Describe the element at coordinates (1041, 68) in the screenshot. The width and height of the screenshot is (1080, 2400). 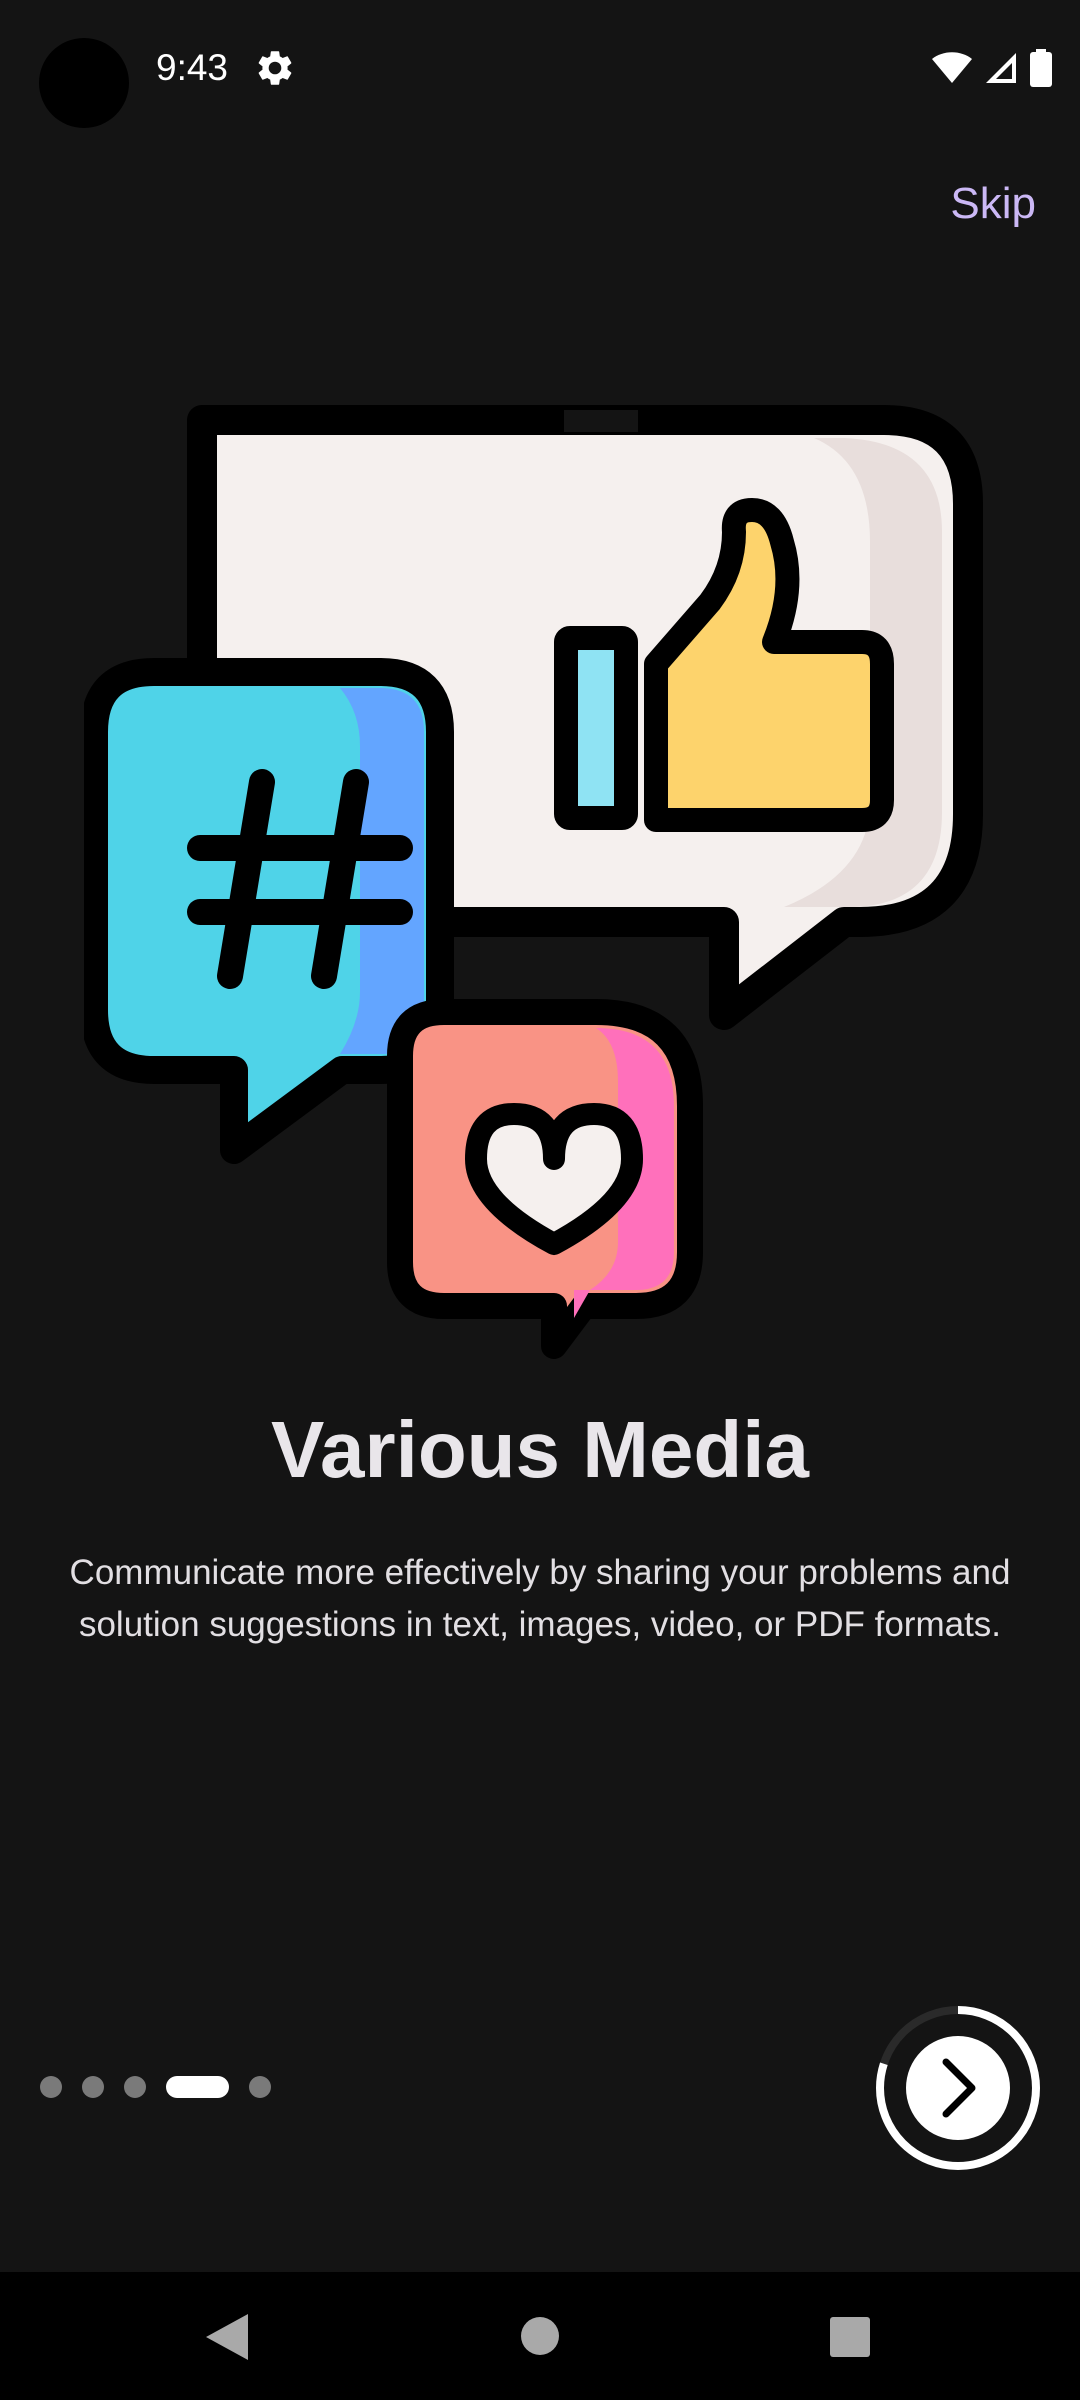
I see `battery-icon` at that location.